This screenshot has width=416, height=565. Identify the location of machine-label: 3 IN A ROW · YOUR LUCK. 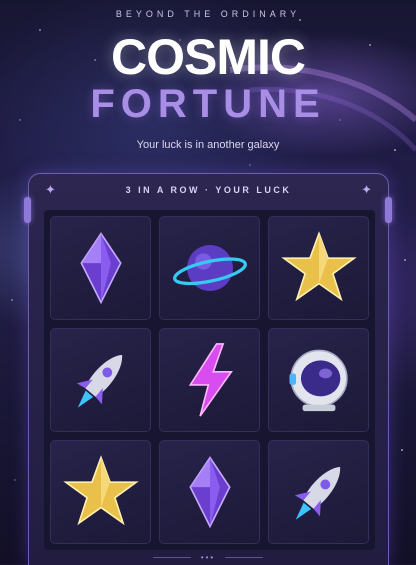
(208, 190).